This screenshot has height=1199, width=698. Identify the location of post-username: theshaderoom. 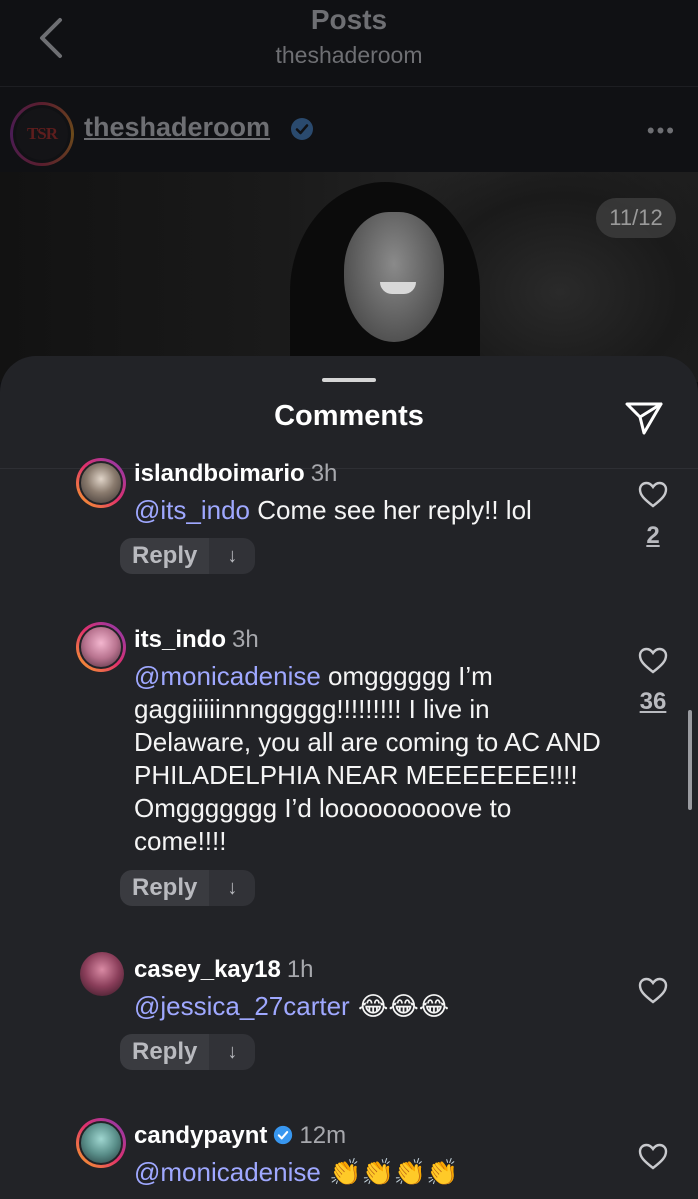
(177, 127).